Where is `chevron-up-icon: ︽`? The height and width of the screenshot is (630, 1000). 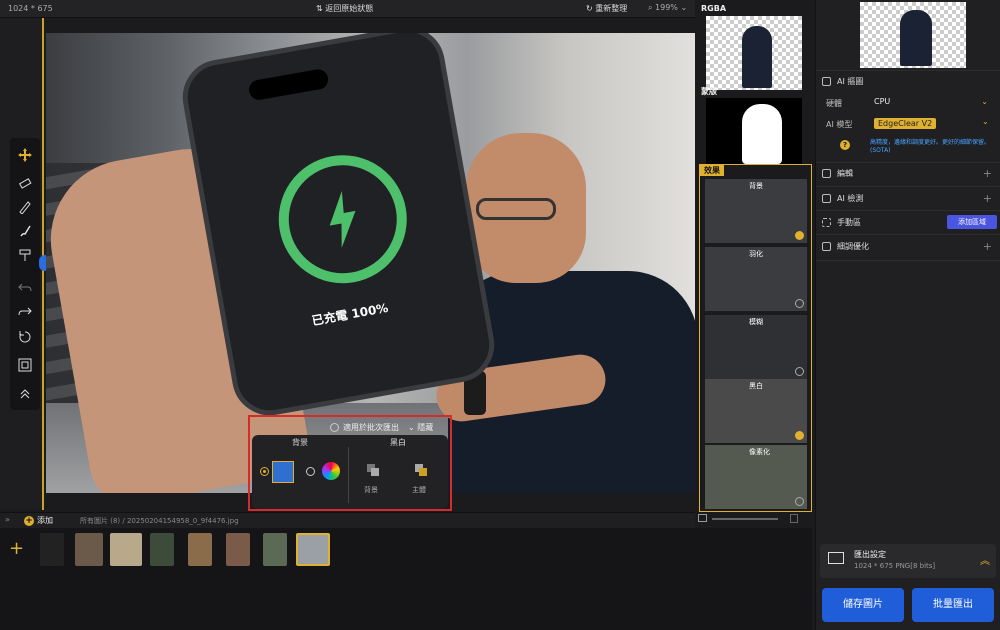
chevron-up-icon: ︽ is located at coordinates (985, 559).